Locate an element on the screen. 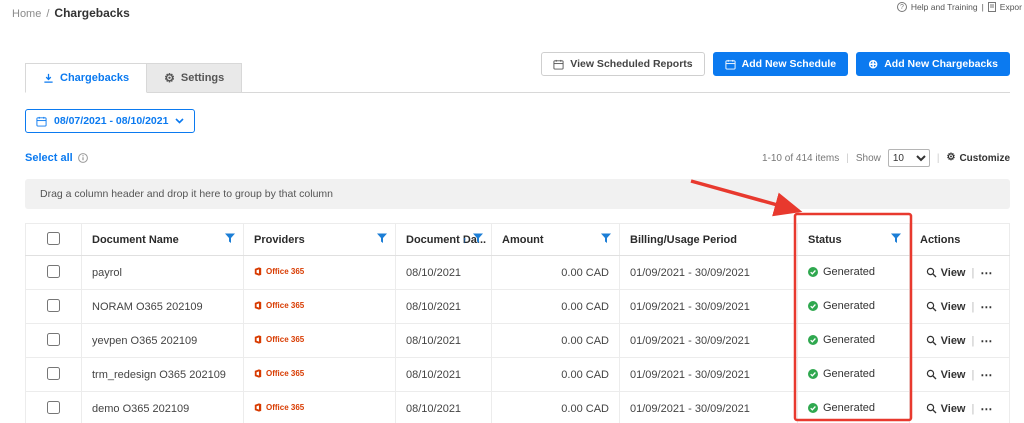  document-name-cell: yevpen O365 202109 is located at coordinates (162, 340).